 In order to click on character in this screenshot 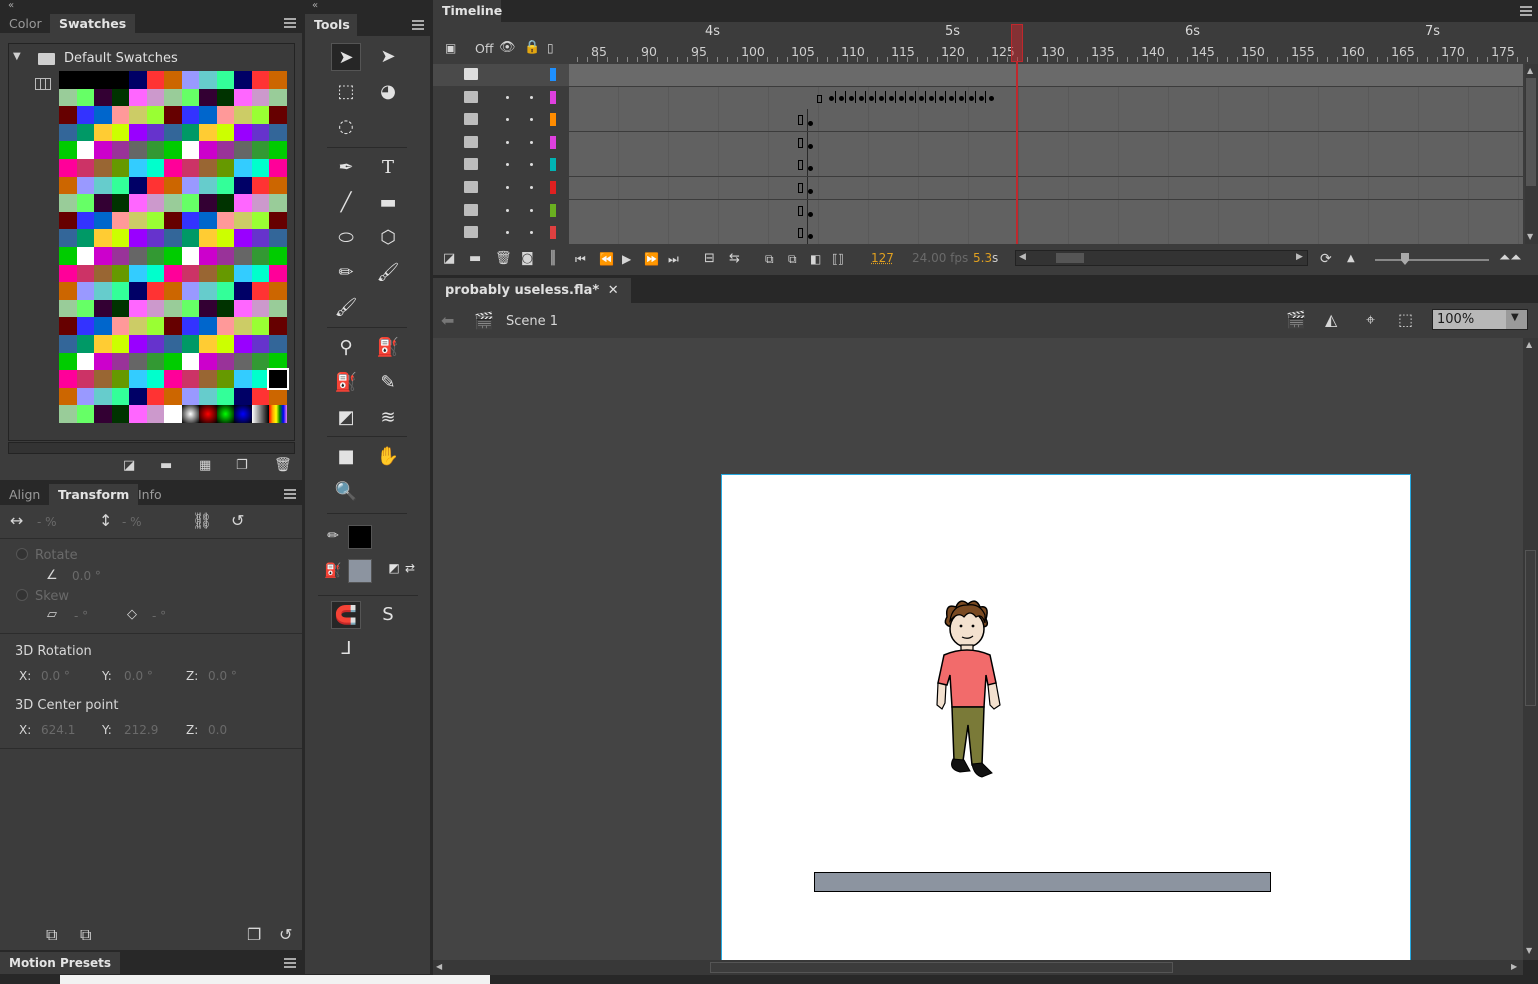, I will do `click(975, 692)`.